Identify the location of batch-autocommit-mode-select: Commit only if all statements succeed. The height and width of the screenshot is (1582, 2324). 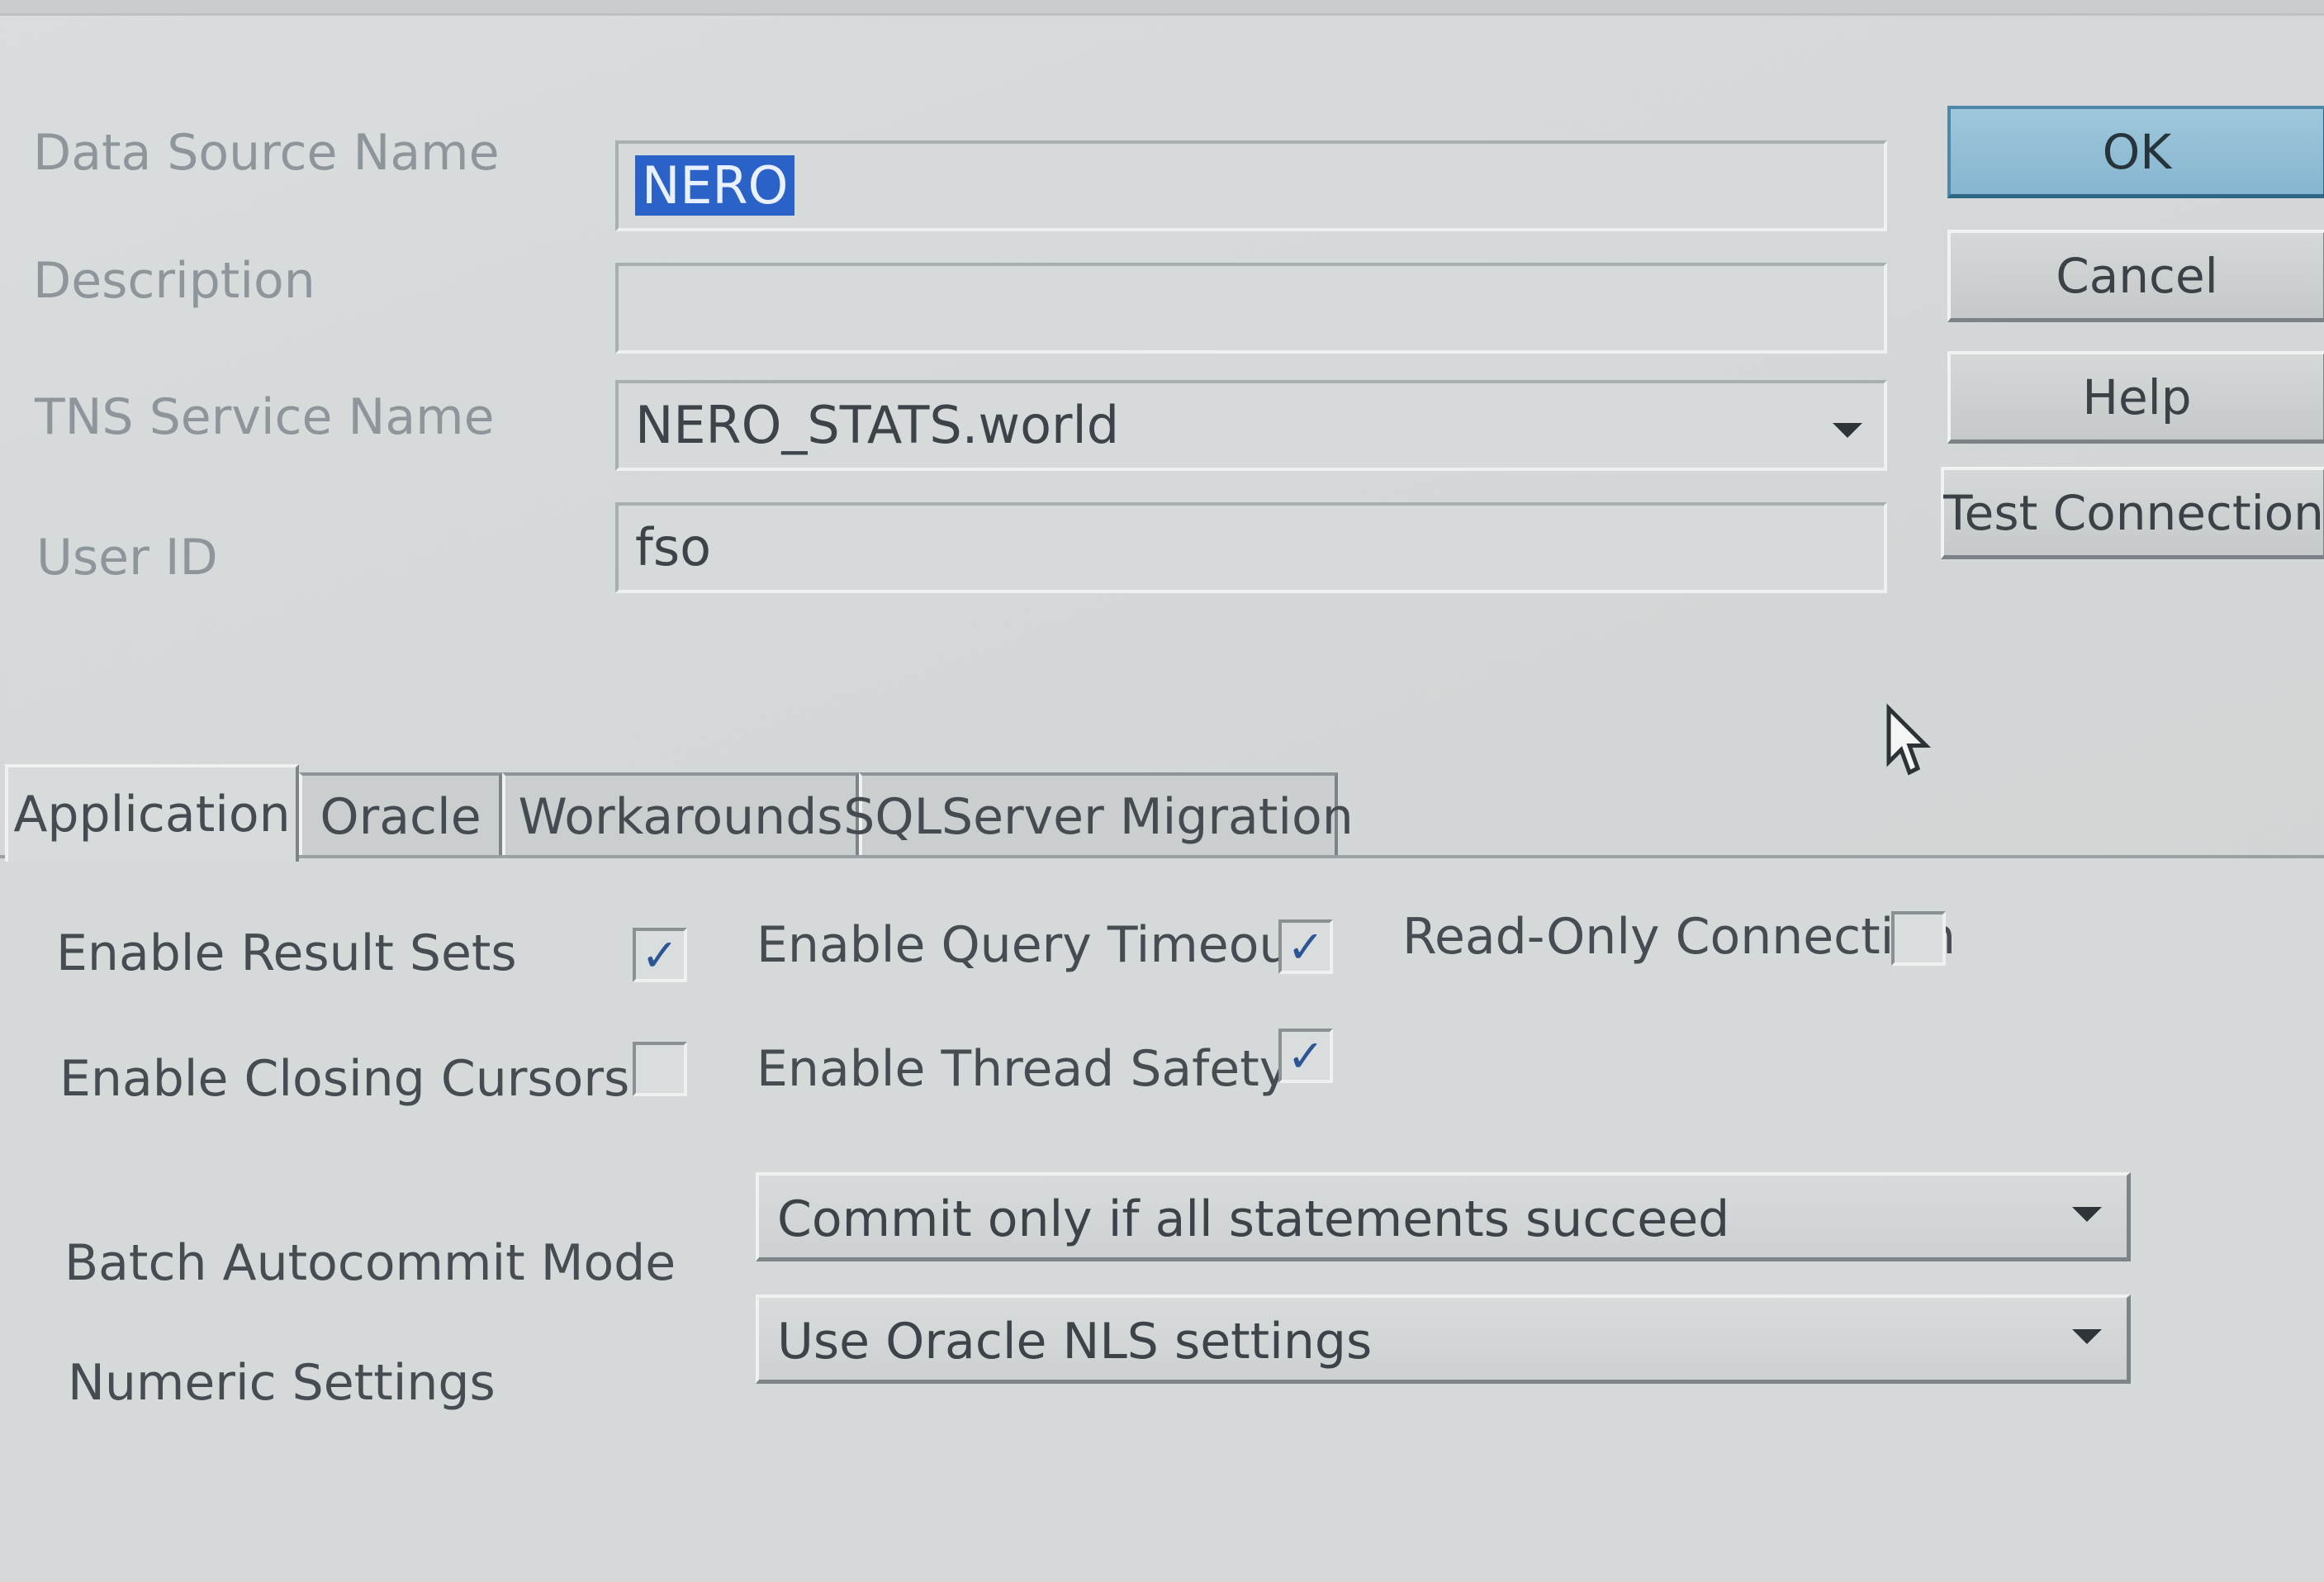
(1443, 1216).